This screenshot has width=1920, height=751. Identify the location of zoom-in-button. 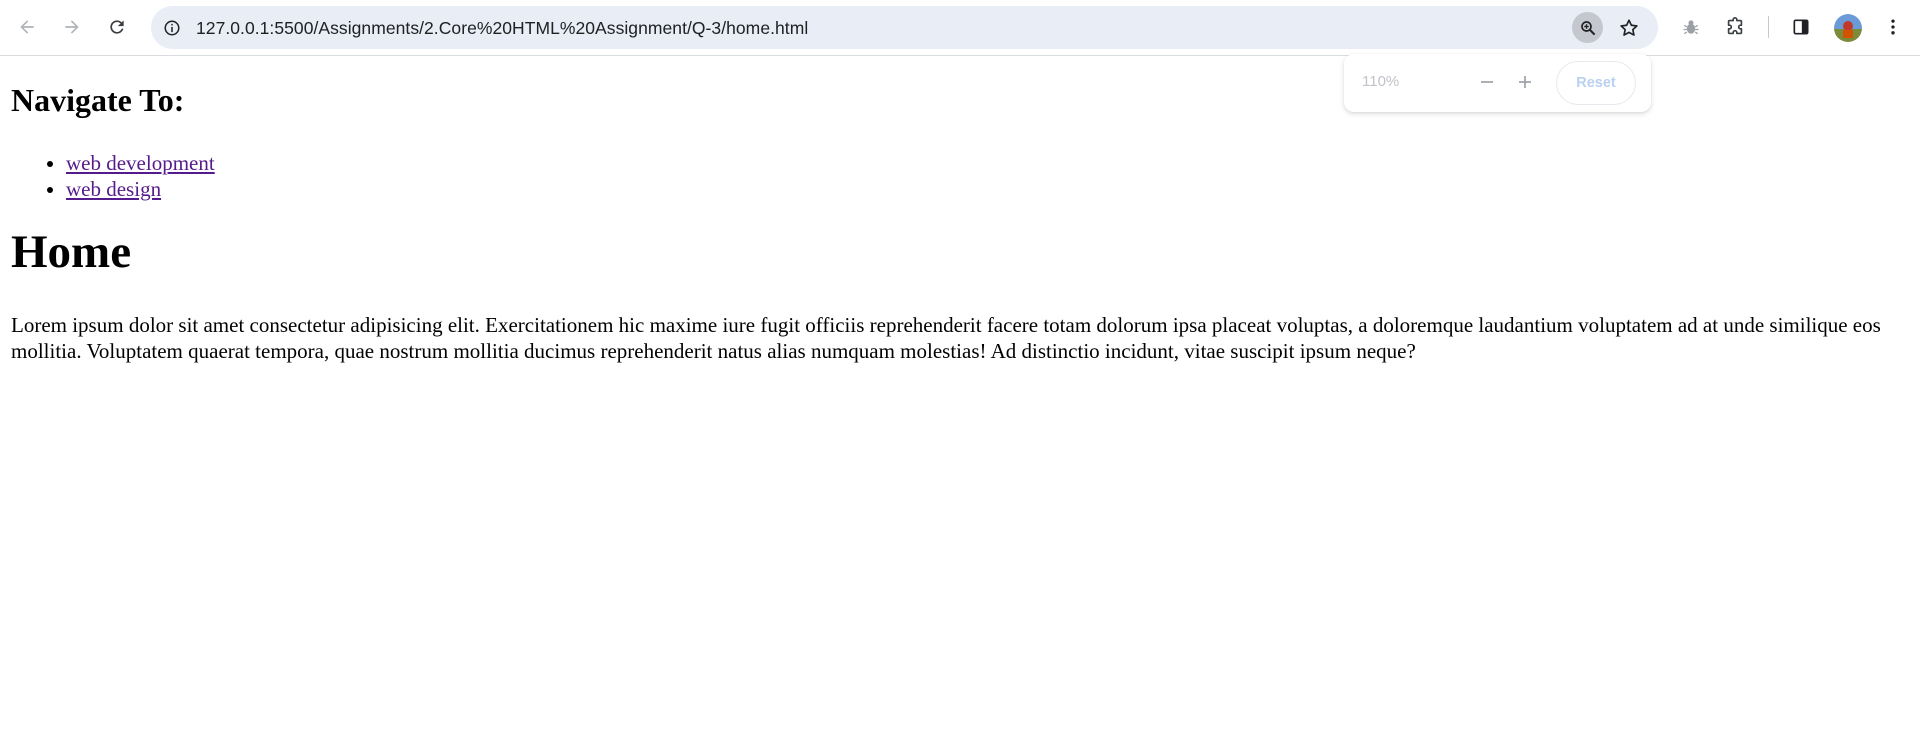
(1525, 82).